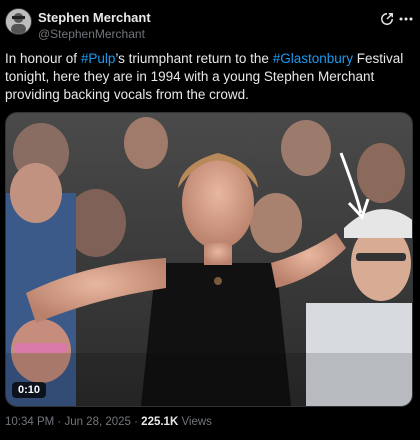 Image resolution: width=420 pixels, height=440 pixels. I want to click on avatar-image, so click(18, 21).